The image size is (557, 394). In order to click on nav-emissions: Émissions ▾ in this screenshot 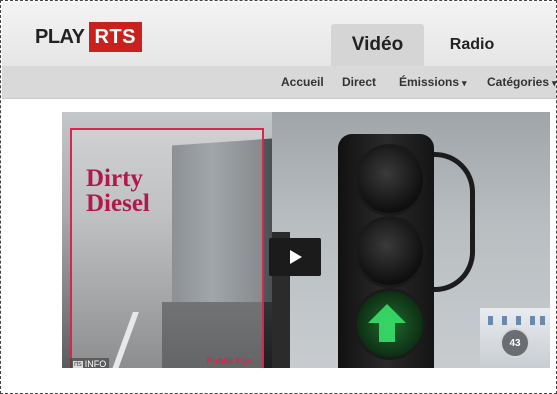, I will do `click(433, 82)`.